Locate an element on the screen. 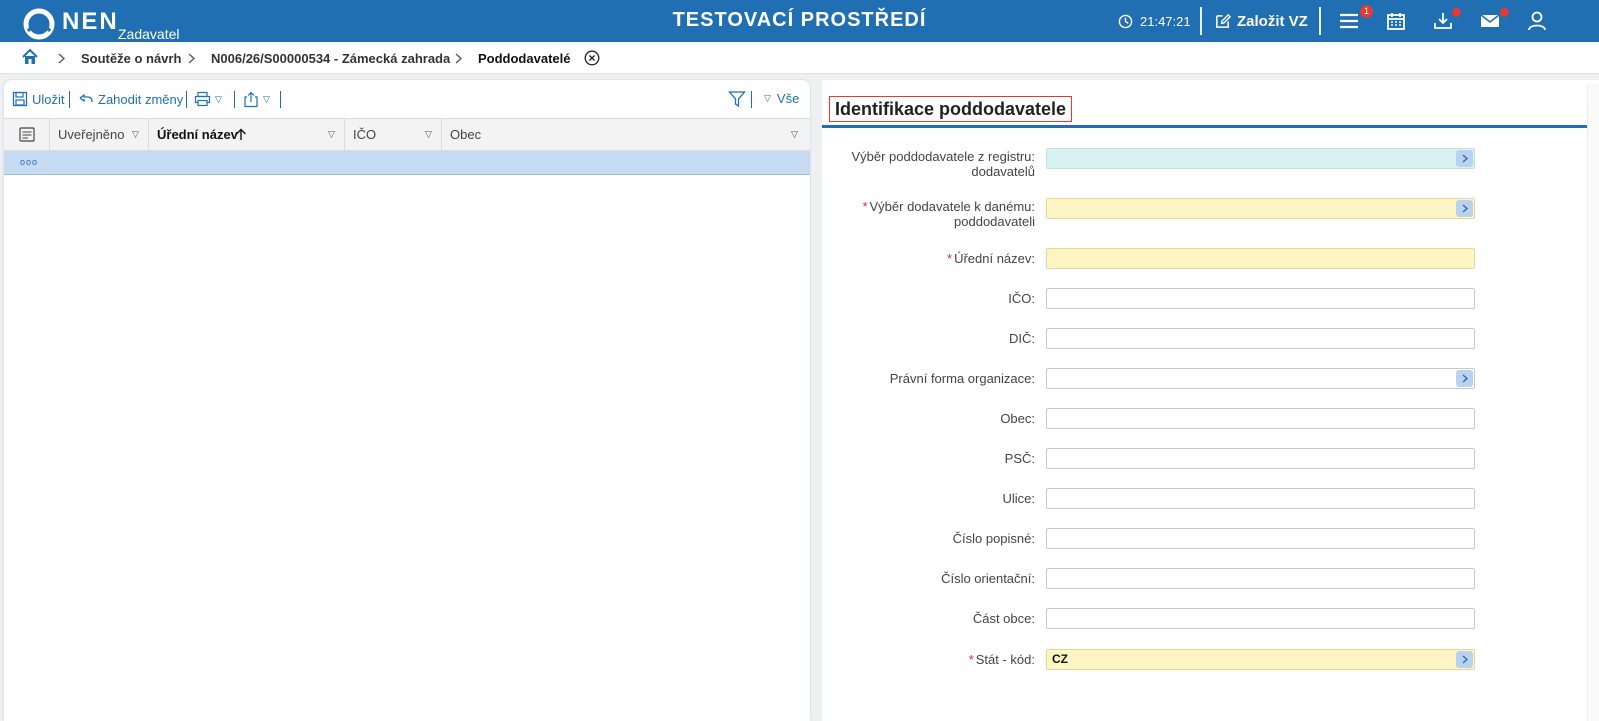  official-name-field is located at coordinates (1260, 258).